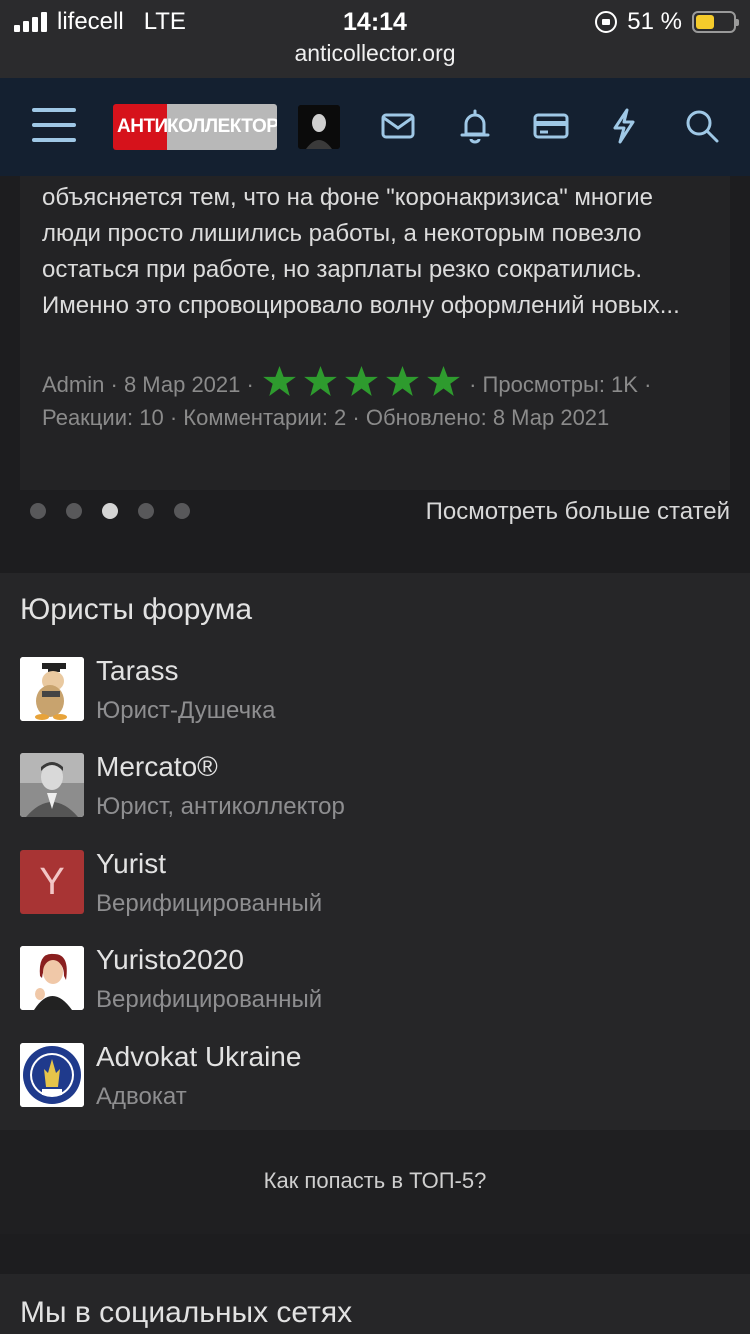 The height and width of the screenshot is (1334, 750). What do you see at coordinates (551, 126) in the screenshot?
I see `card-icon` at bounding box center [551, 126].